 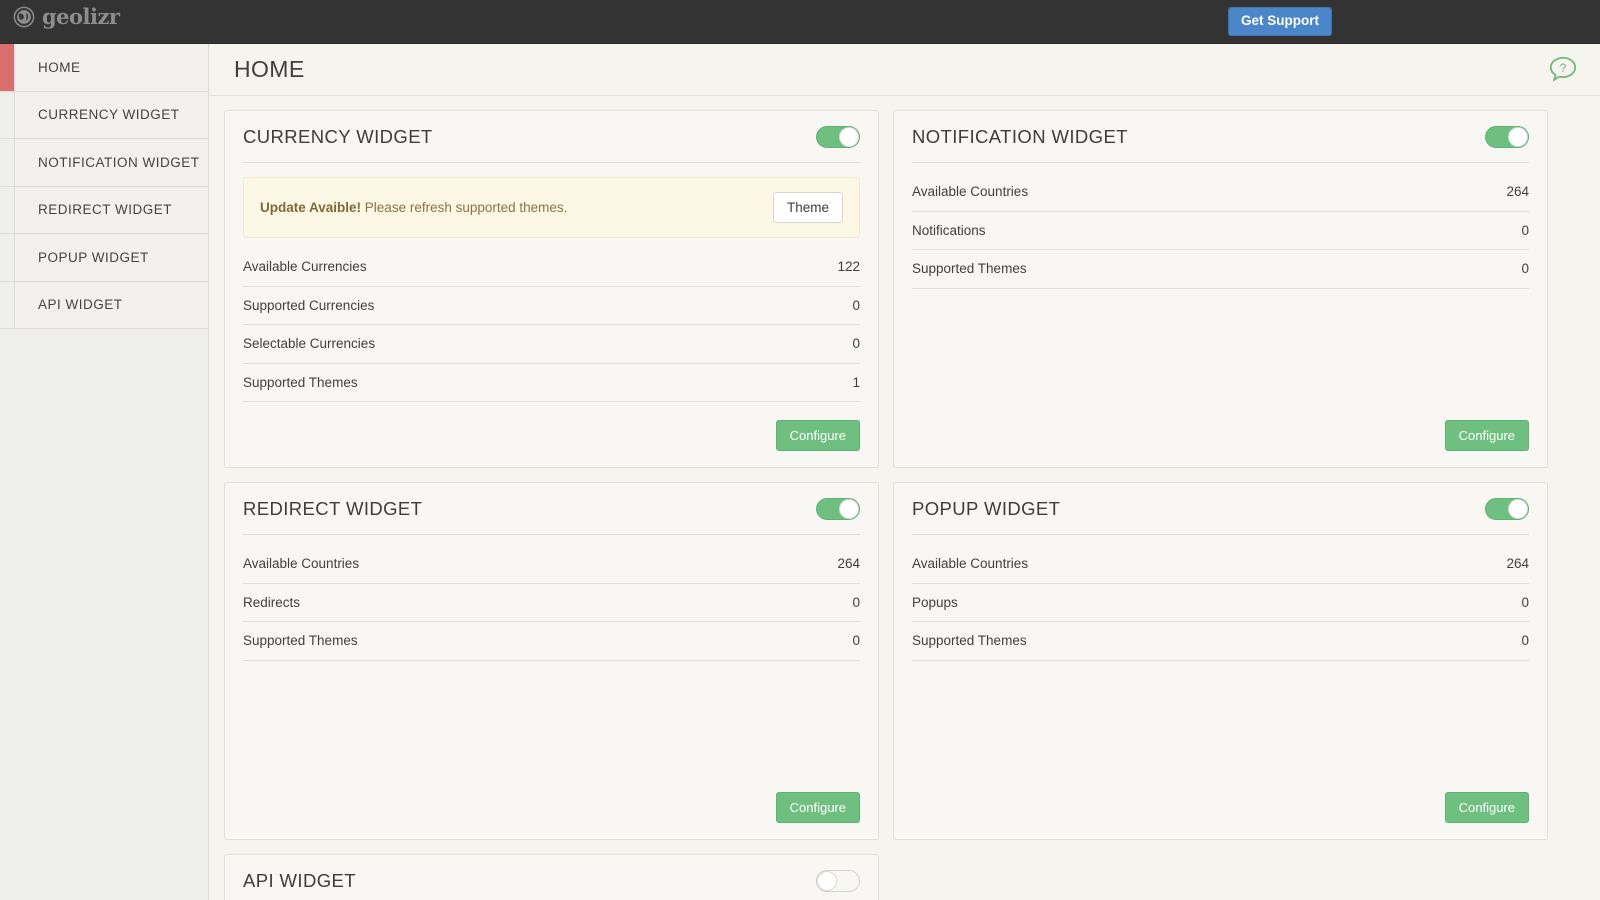 I want to click on sidebar-item-label: HOME, so click(x=59, y=67).